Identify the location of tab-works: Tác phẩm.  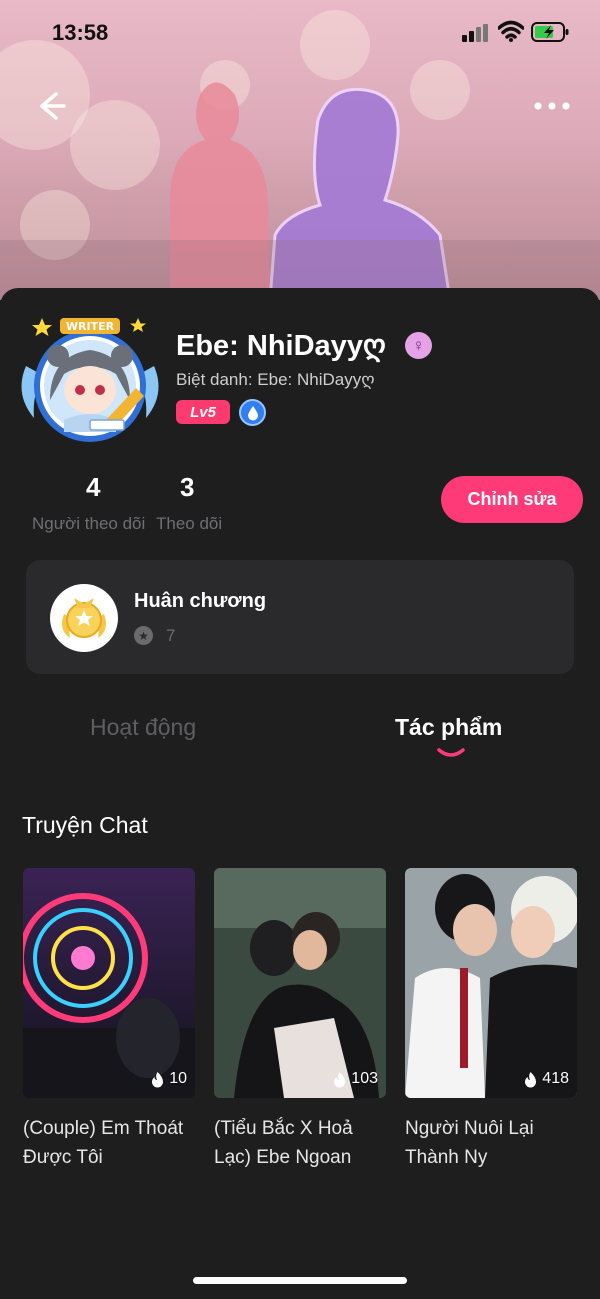
(448, 727).